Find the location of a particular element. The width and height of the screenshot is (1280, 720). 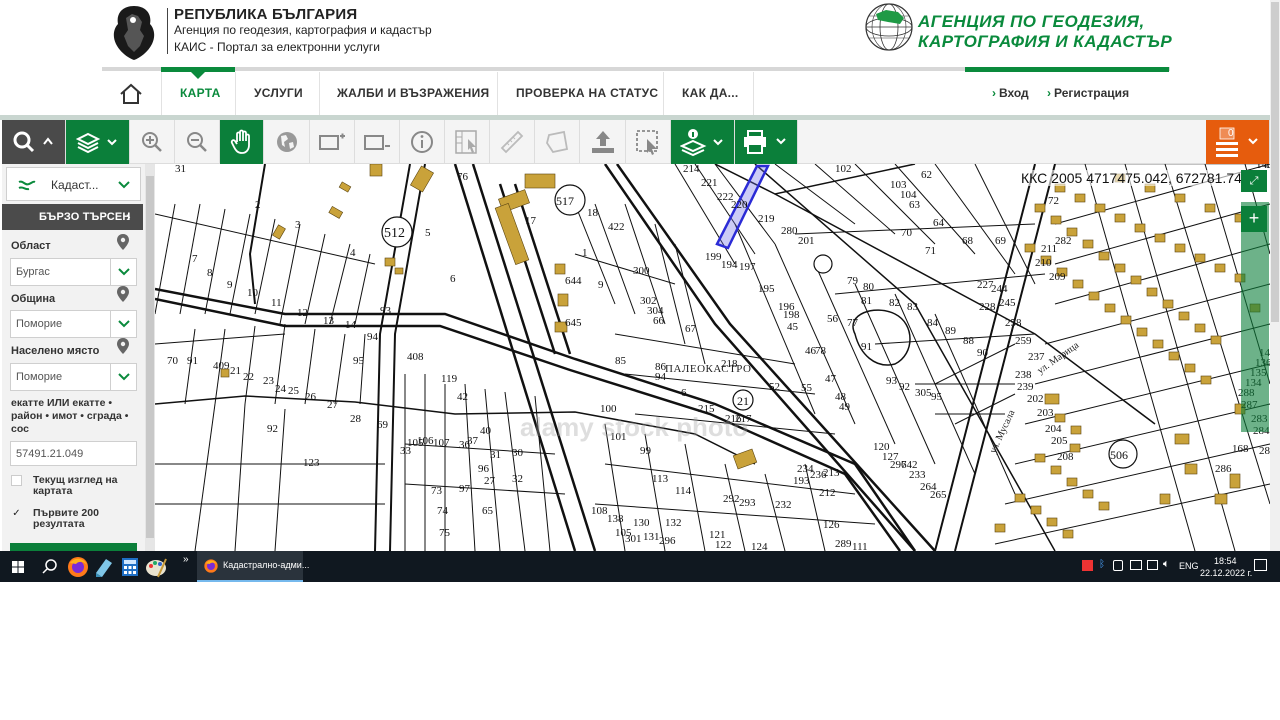

antivirus-tray-icon is located at coordinates (1087, 565).